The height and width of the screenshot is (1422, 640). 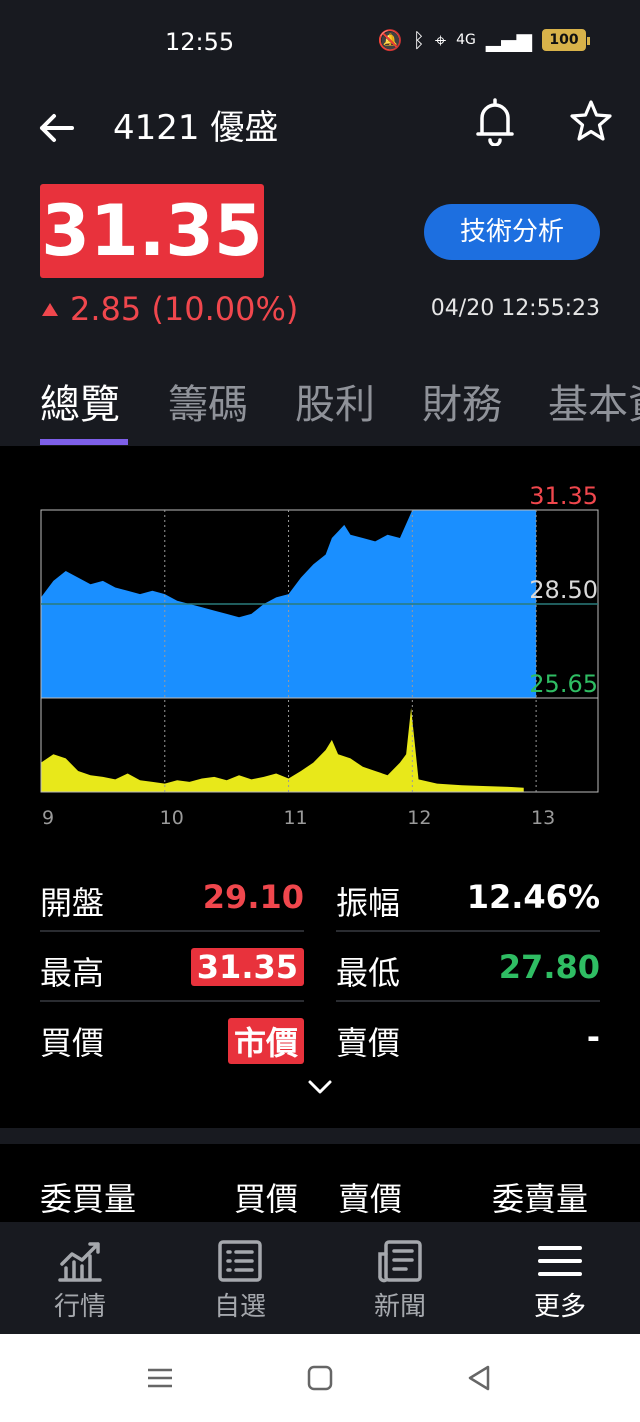 I want to click on volume-area, so click(x=282, y=750).